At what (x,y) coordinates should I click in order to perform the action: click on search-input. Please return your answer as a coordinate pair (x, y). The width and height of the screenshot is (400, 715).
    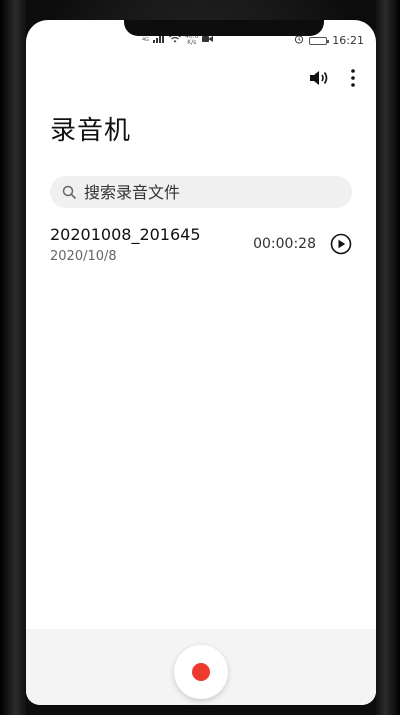
    Looking at the image, I should click on (204, 192).